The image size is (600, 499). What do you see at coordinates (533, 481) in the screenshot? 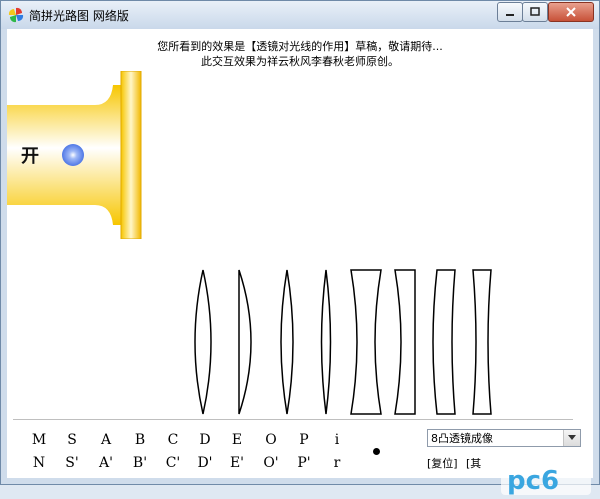
I see `svg-text: pc6` at bounding box center [533, 481].